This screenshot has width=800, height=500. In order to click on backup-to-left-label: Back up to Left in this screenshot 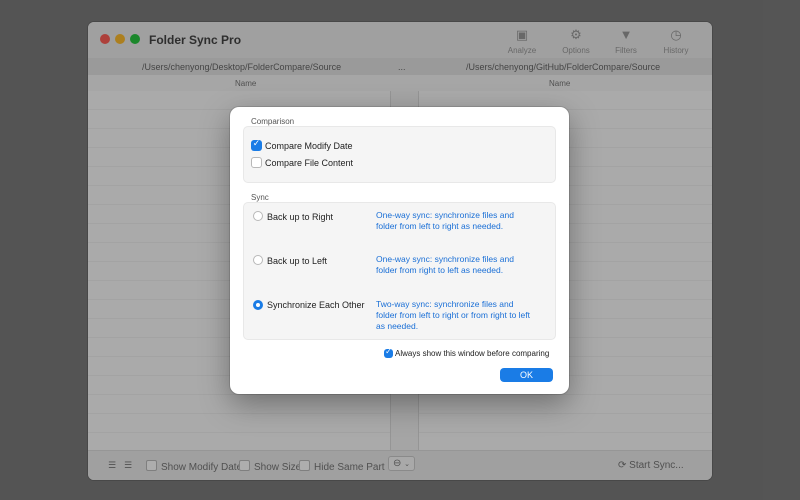, I will do `click(297, 261)`.